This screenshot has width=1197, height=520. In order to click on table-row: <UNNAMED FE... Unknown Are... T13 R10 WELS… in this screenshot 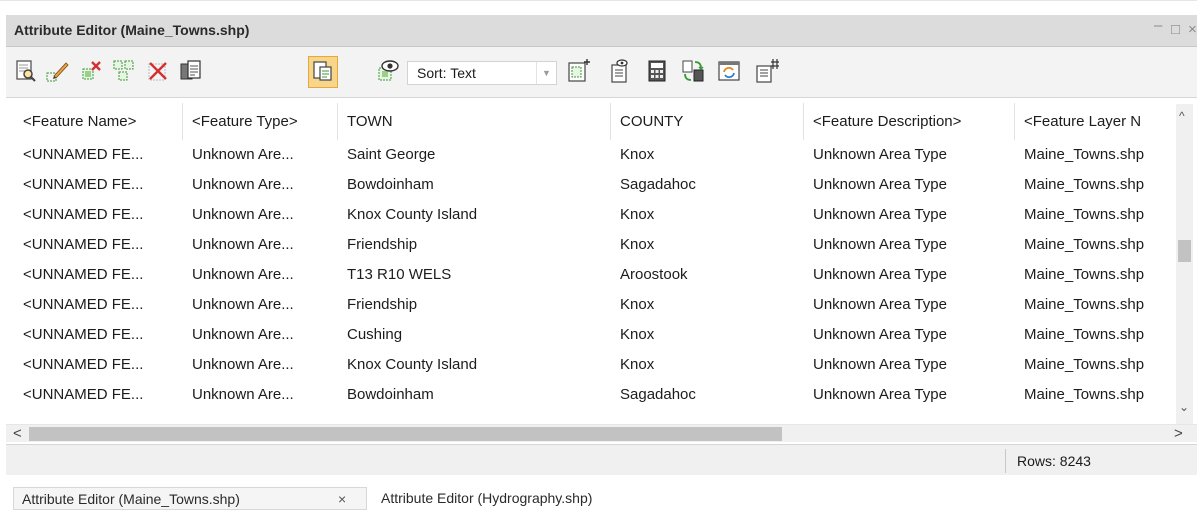, I will do `click(599, 276)`.